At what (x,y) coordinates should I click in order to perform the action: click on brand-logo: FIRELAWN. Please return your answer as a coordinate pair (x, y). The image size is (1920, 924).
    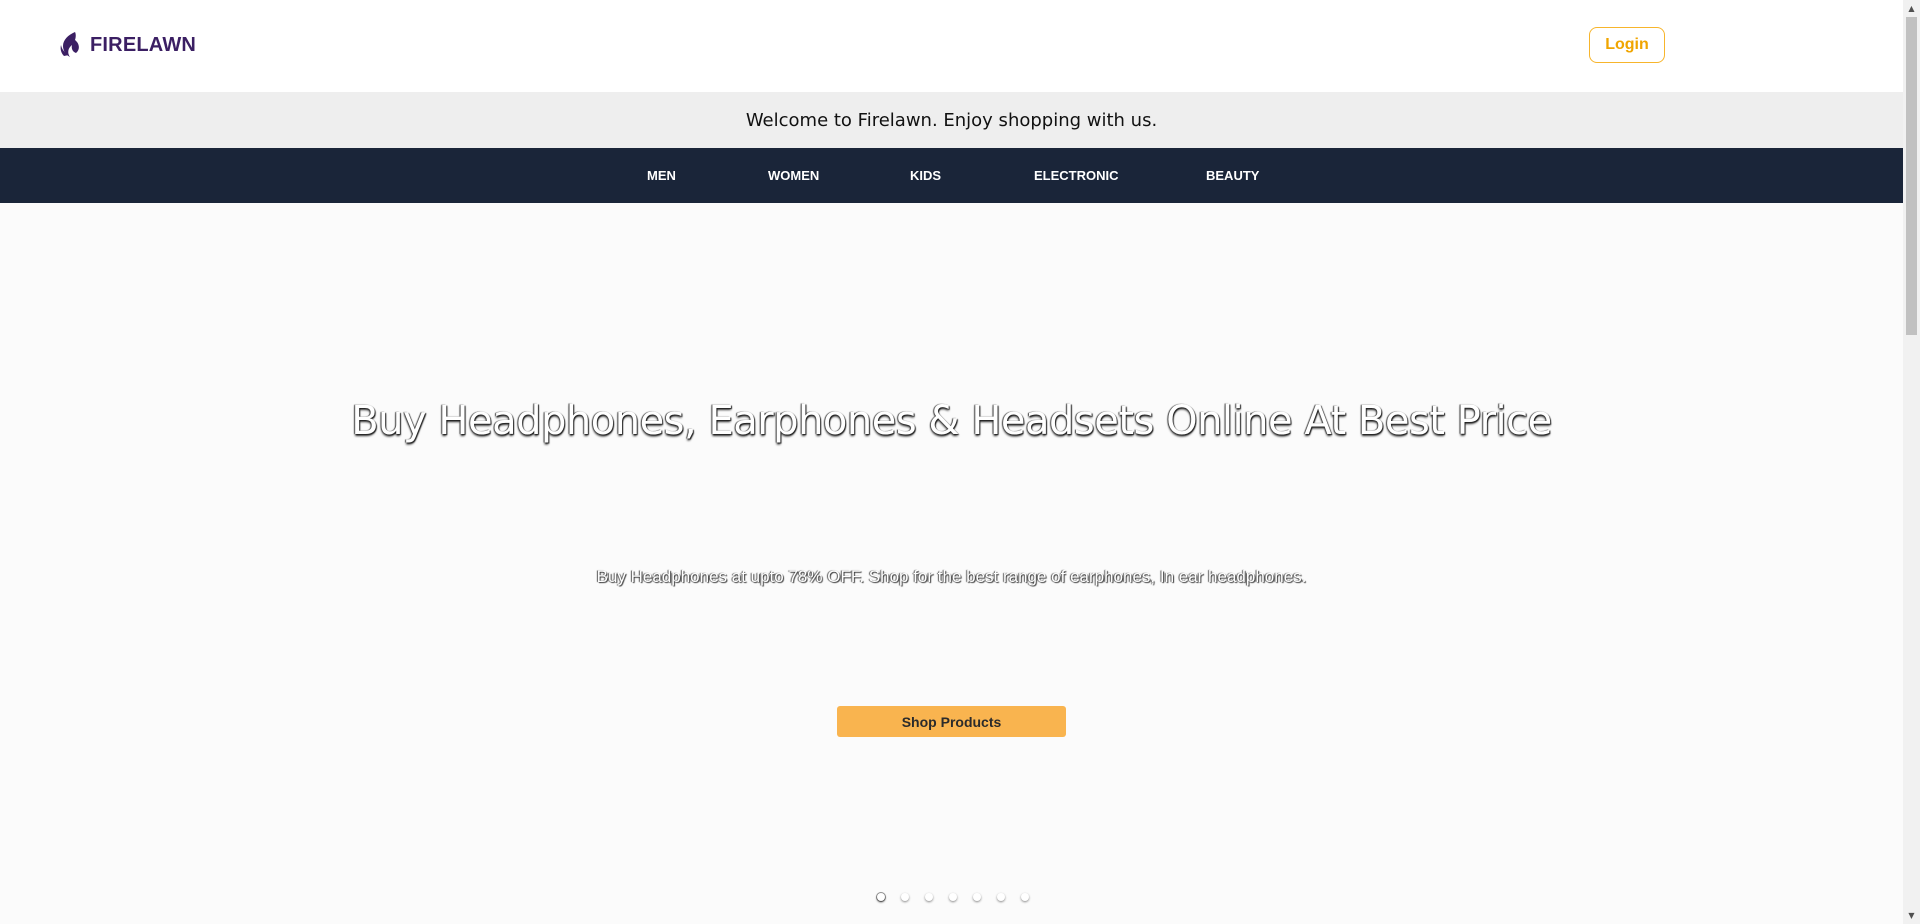
    Looking at the image, I should click on (127, 45).